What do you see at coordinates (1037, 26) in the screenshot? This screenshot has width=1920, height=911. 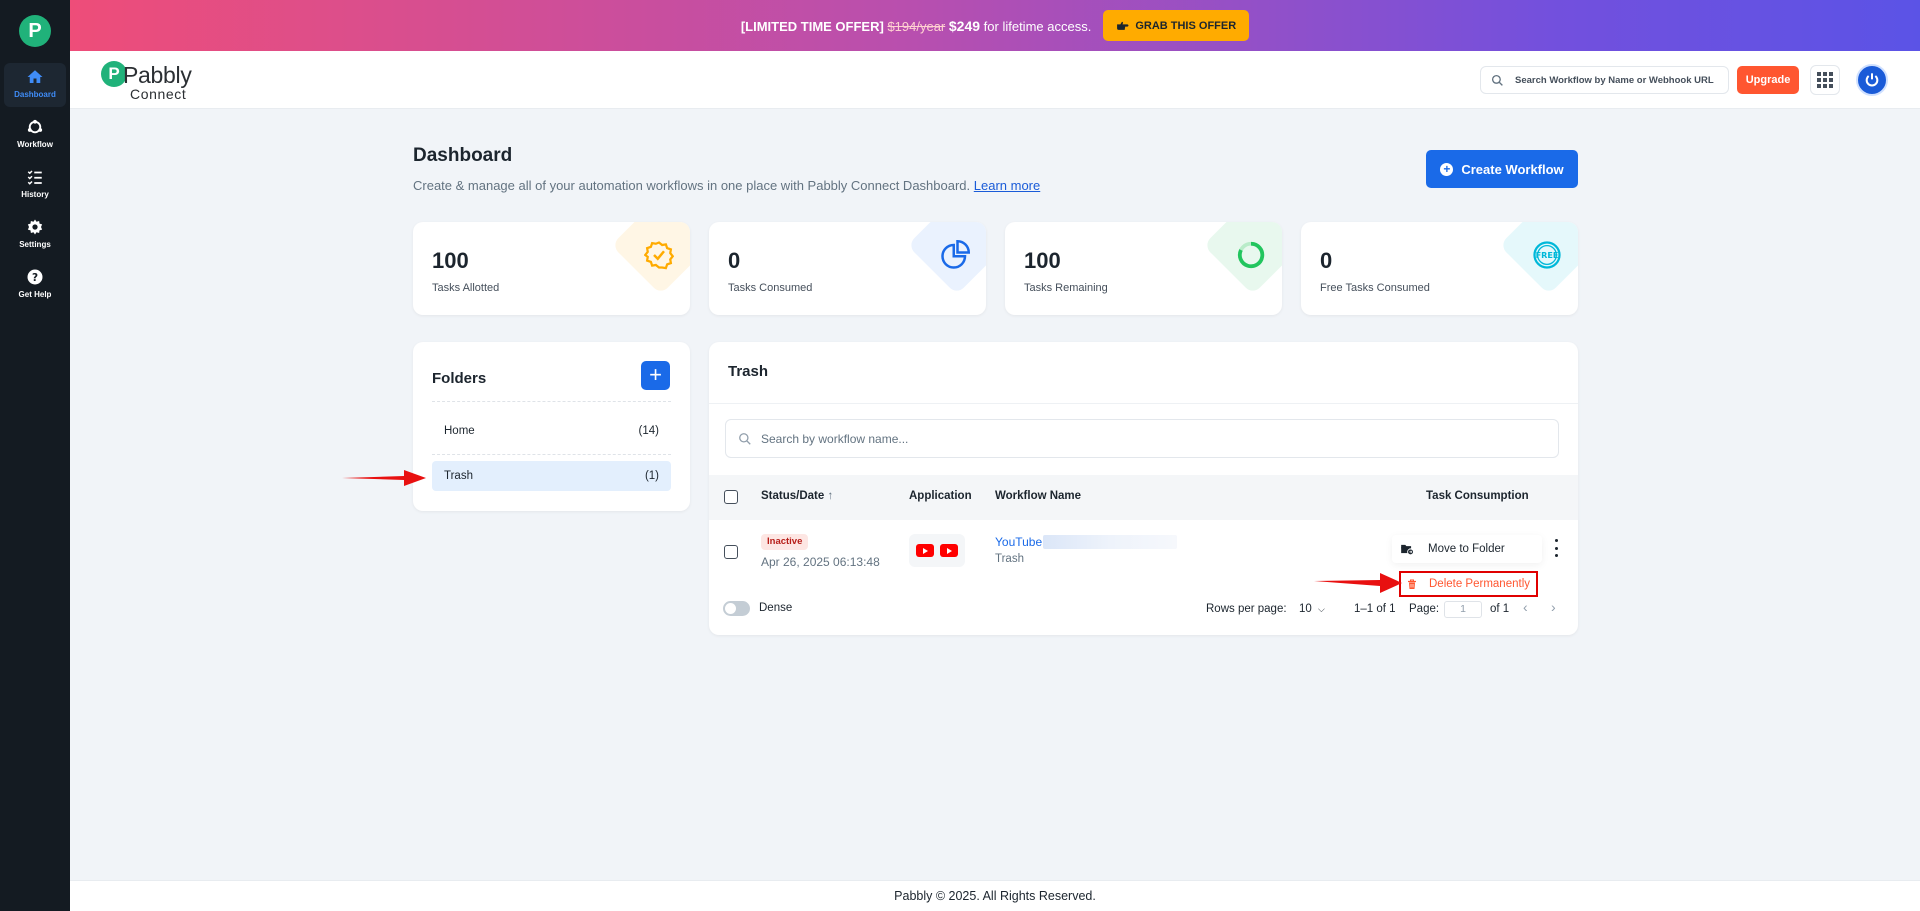 I see `promo-suffix: for lifetime access.` at bounding box center [1037, 26].